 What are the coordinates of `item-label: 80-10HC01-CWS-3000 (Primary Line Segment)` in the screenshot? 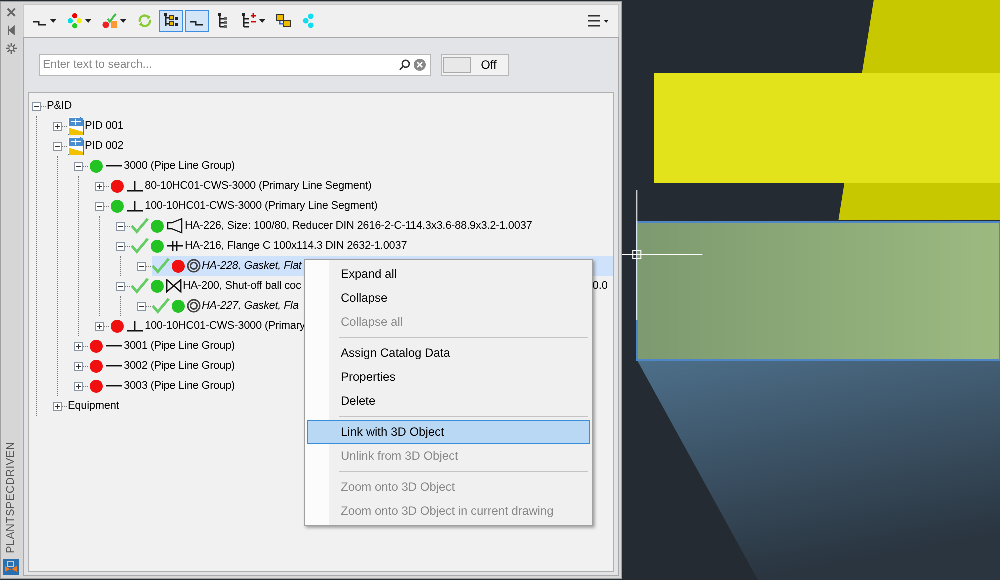 It's located at (258, 186).